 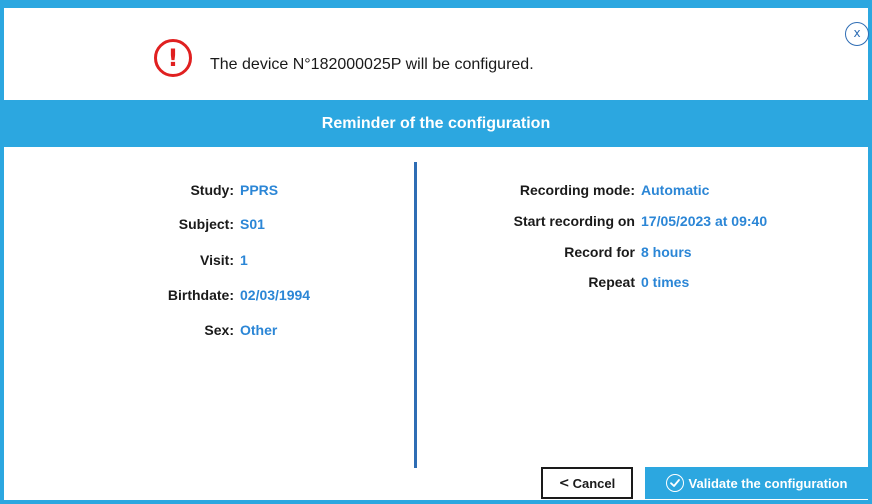 What do you see at coordinates (704, 221) in the screenshot?
I see `start-recording-value: 17/05/2023 at 09:40` at bounding box center [704, 221].